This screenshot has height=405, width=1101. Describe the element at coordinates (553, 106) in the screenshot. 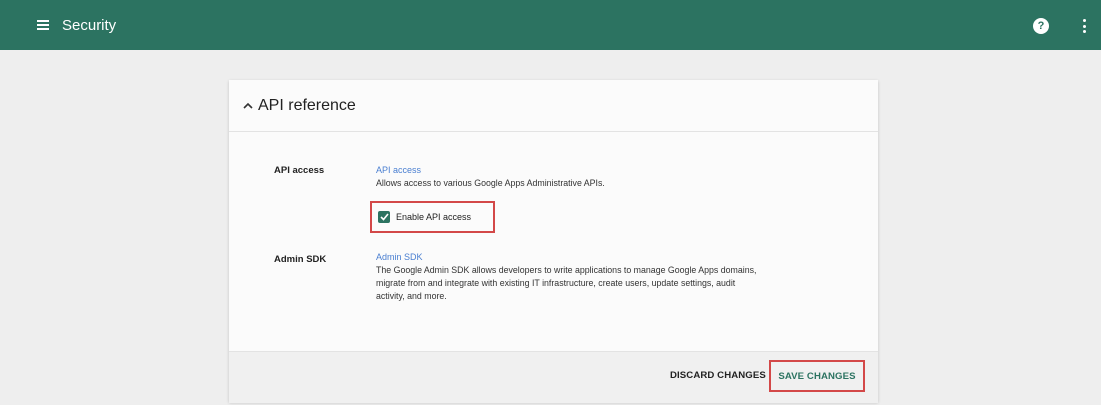

I see `card-header: API reference` at that location.